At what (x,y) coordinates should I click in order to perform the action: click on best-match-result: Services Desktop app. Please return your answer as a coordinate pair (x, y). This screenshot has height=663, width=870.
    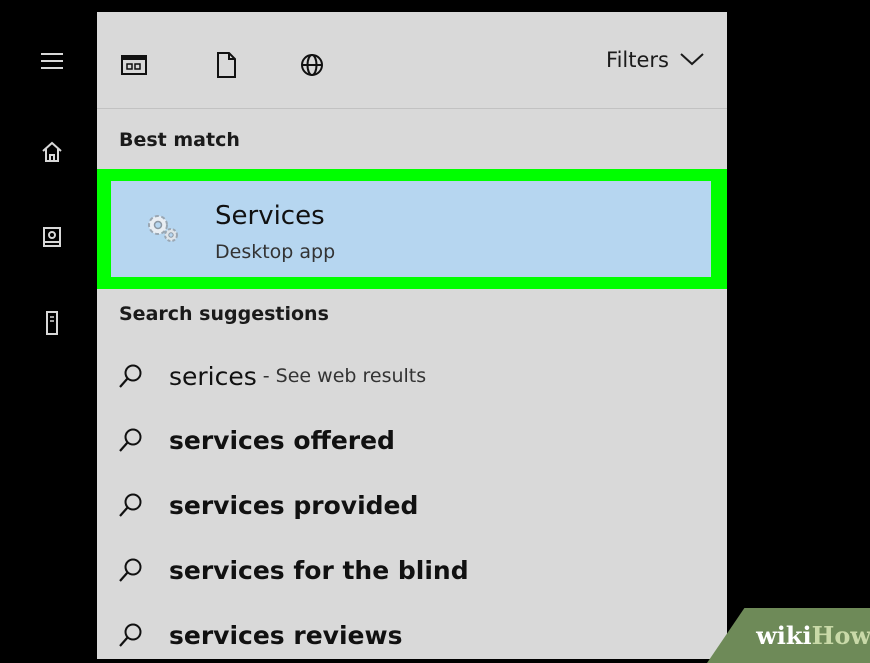
    Looking at the image, I should click on (411, 229).